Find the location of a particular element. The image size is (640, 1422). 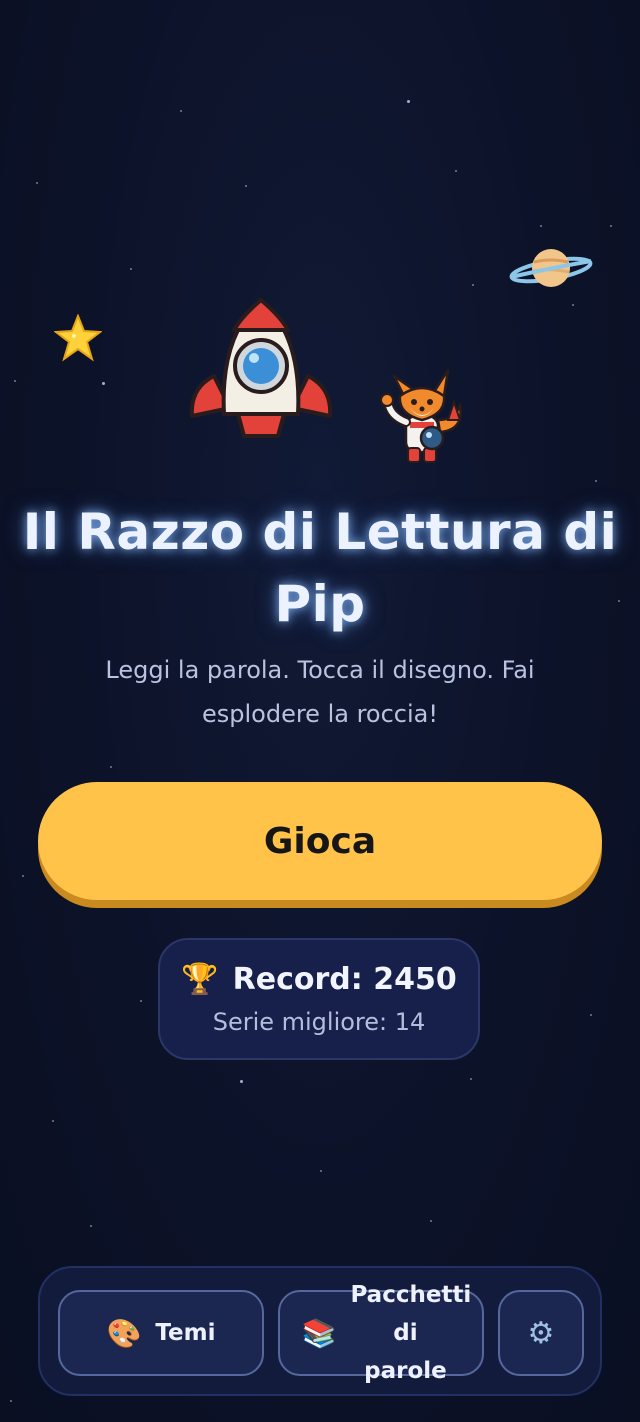

planet-icon is located at coordinates (551, 268).